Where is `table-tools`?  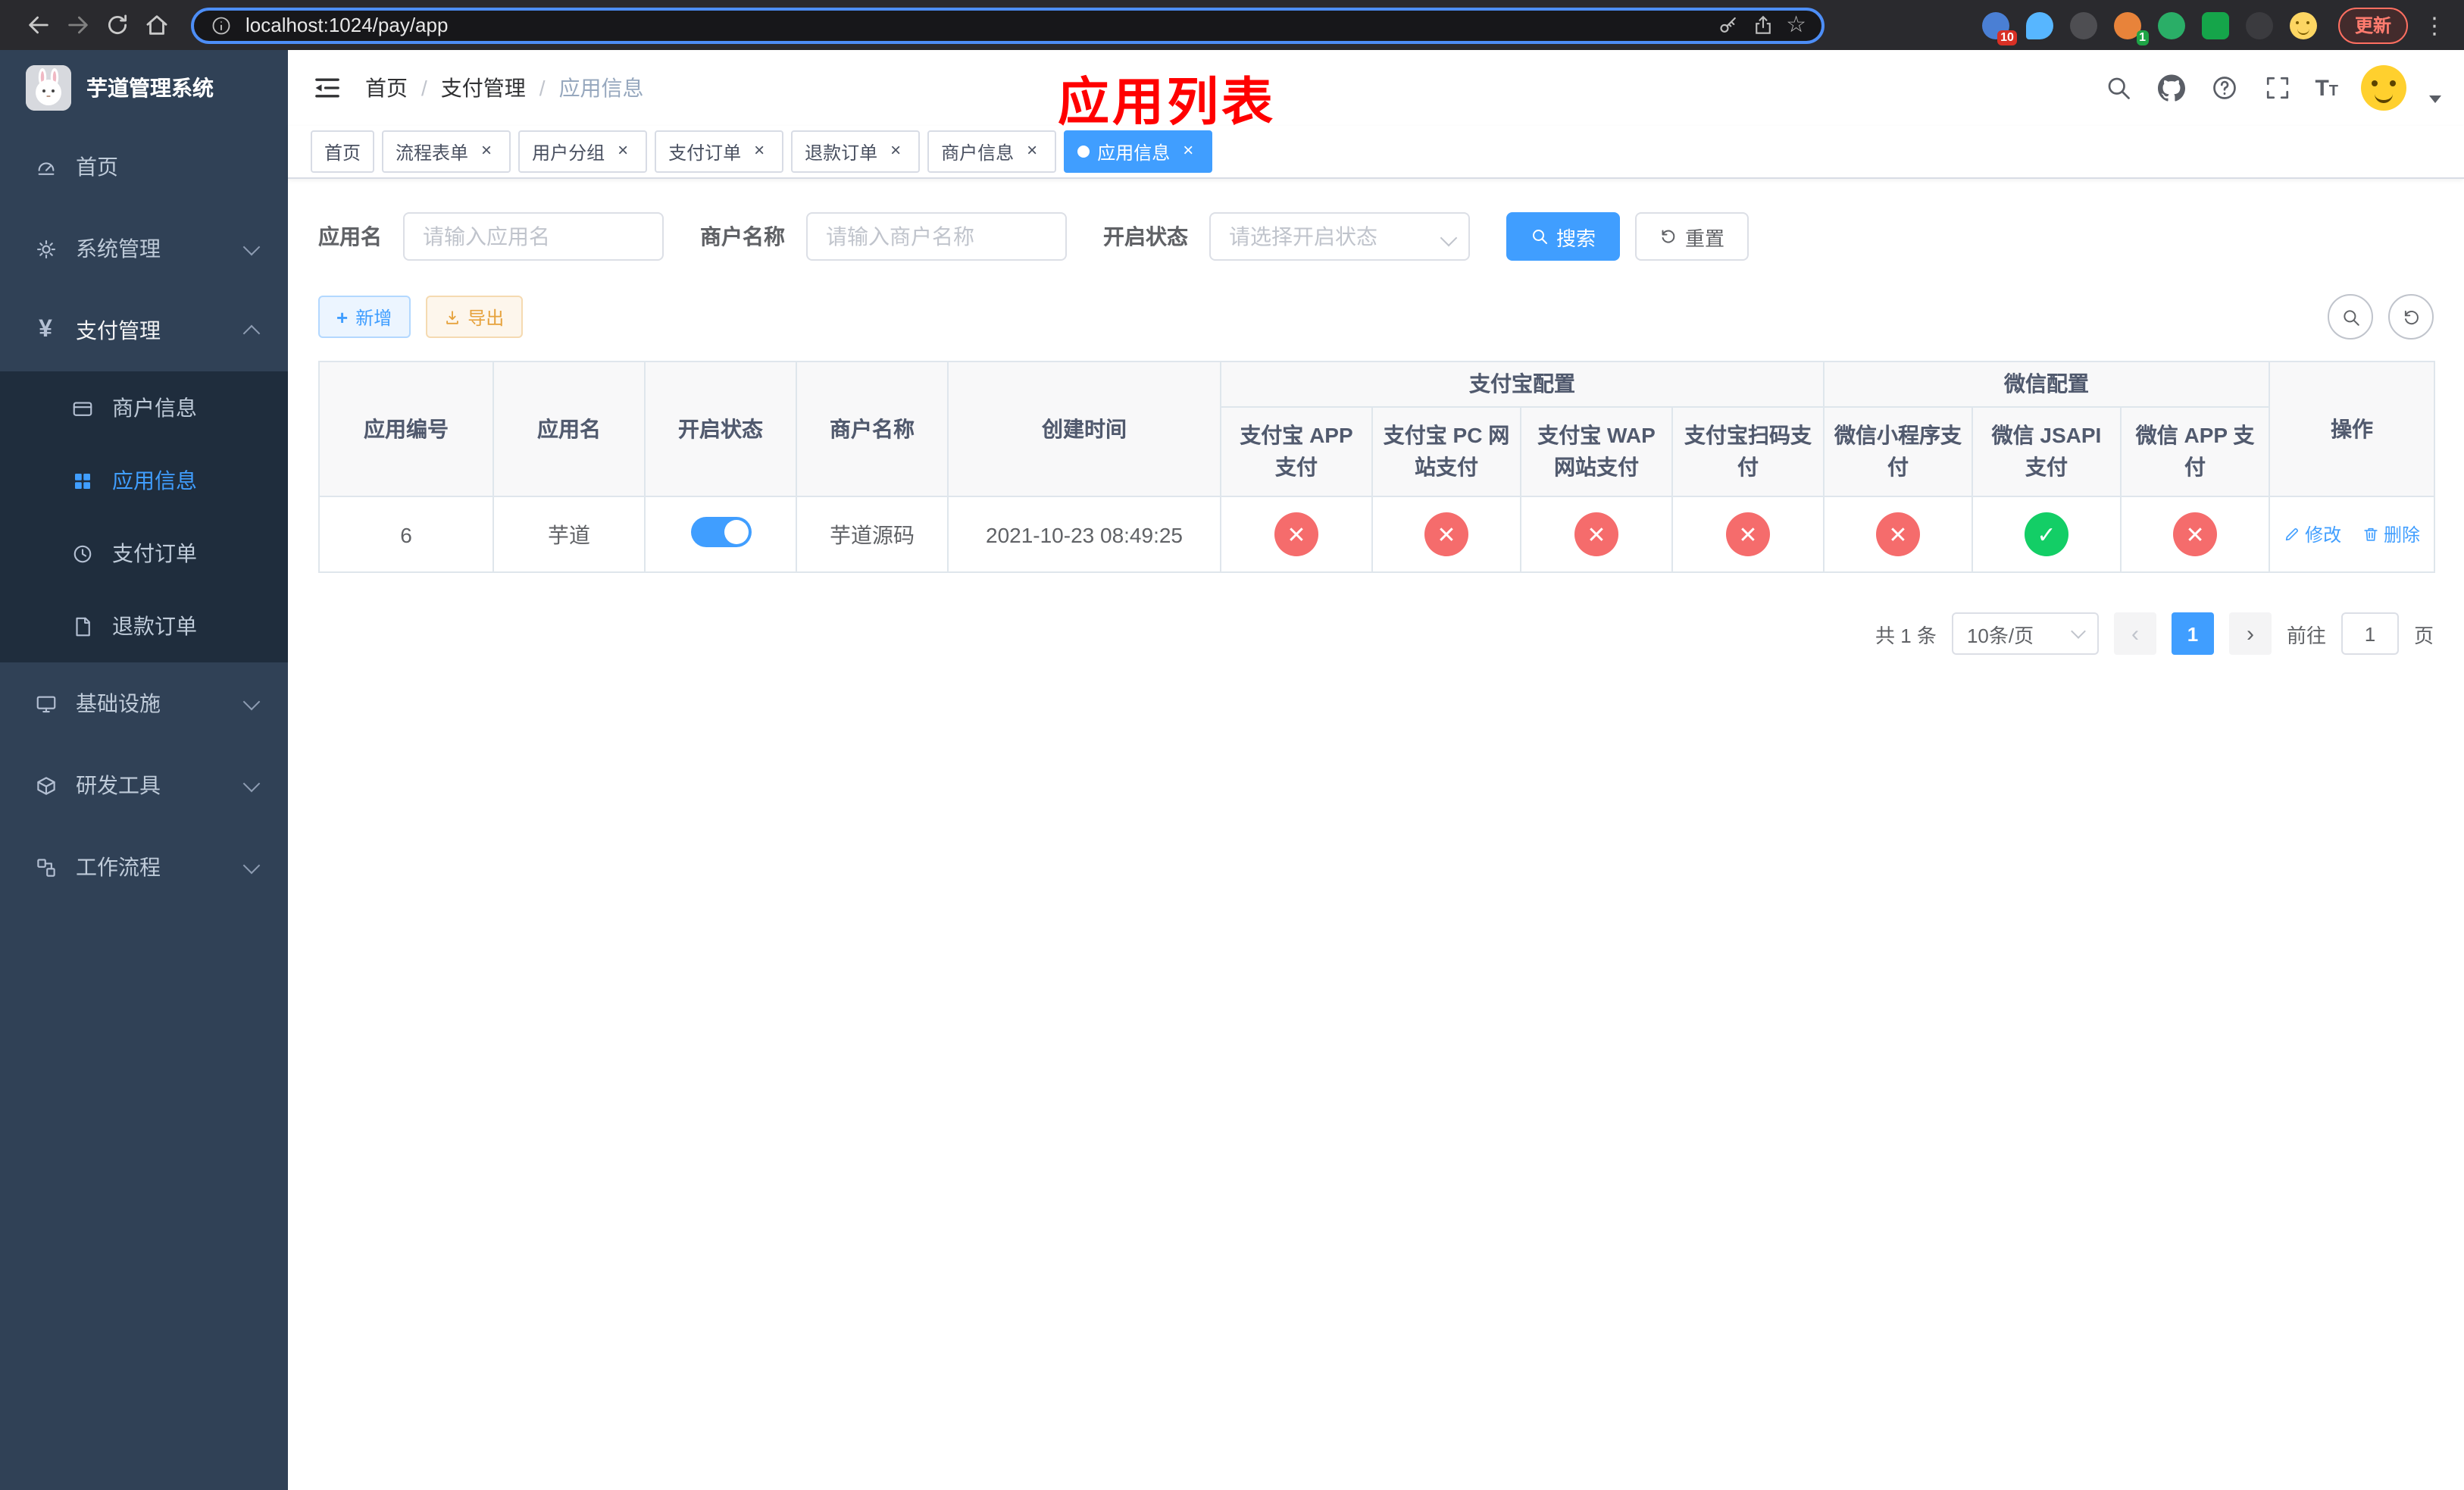
table-tools is located at coordinates (2381, 317).